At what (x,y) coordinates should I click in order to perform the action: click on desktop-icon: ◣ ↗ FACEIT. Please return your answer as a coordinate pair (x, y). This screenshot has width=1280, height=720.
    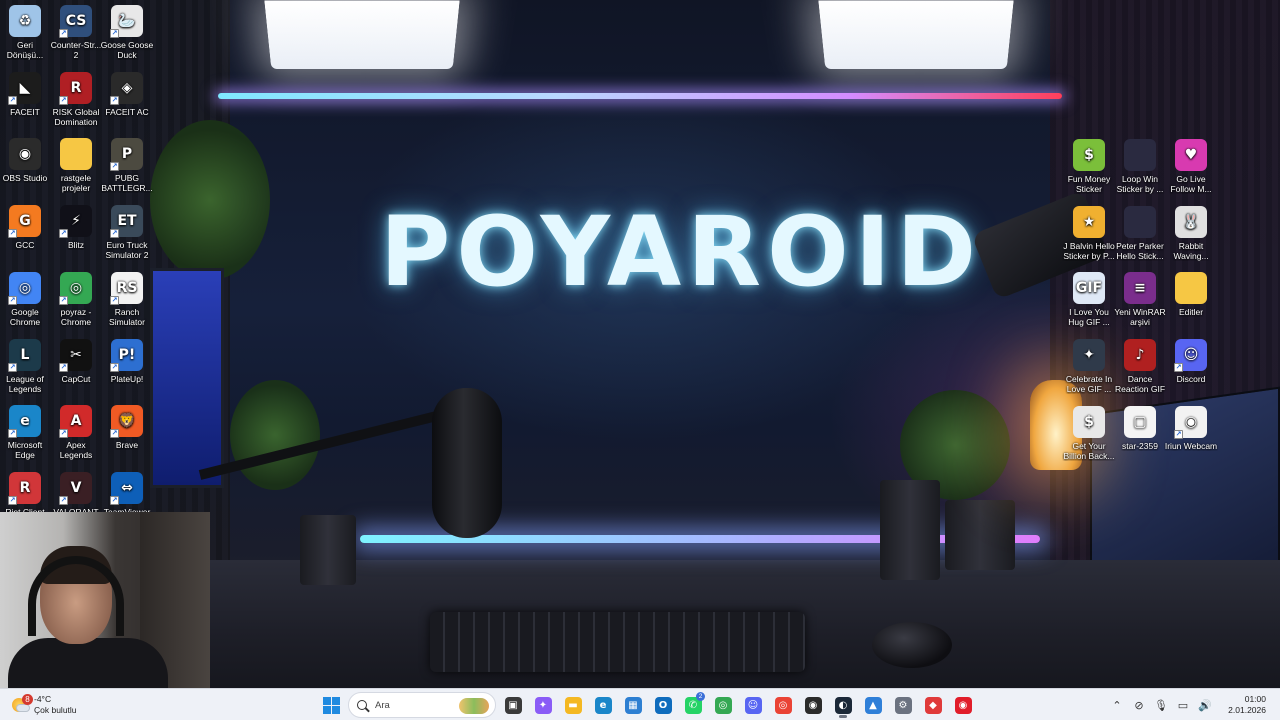
    Looking at the image, I should click on (26, 94).